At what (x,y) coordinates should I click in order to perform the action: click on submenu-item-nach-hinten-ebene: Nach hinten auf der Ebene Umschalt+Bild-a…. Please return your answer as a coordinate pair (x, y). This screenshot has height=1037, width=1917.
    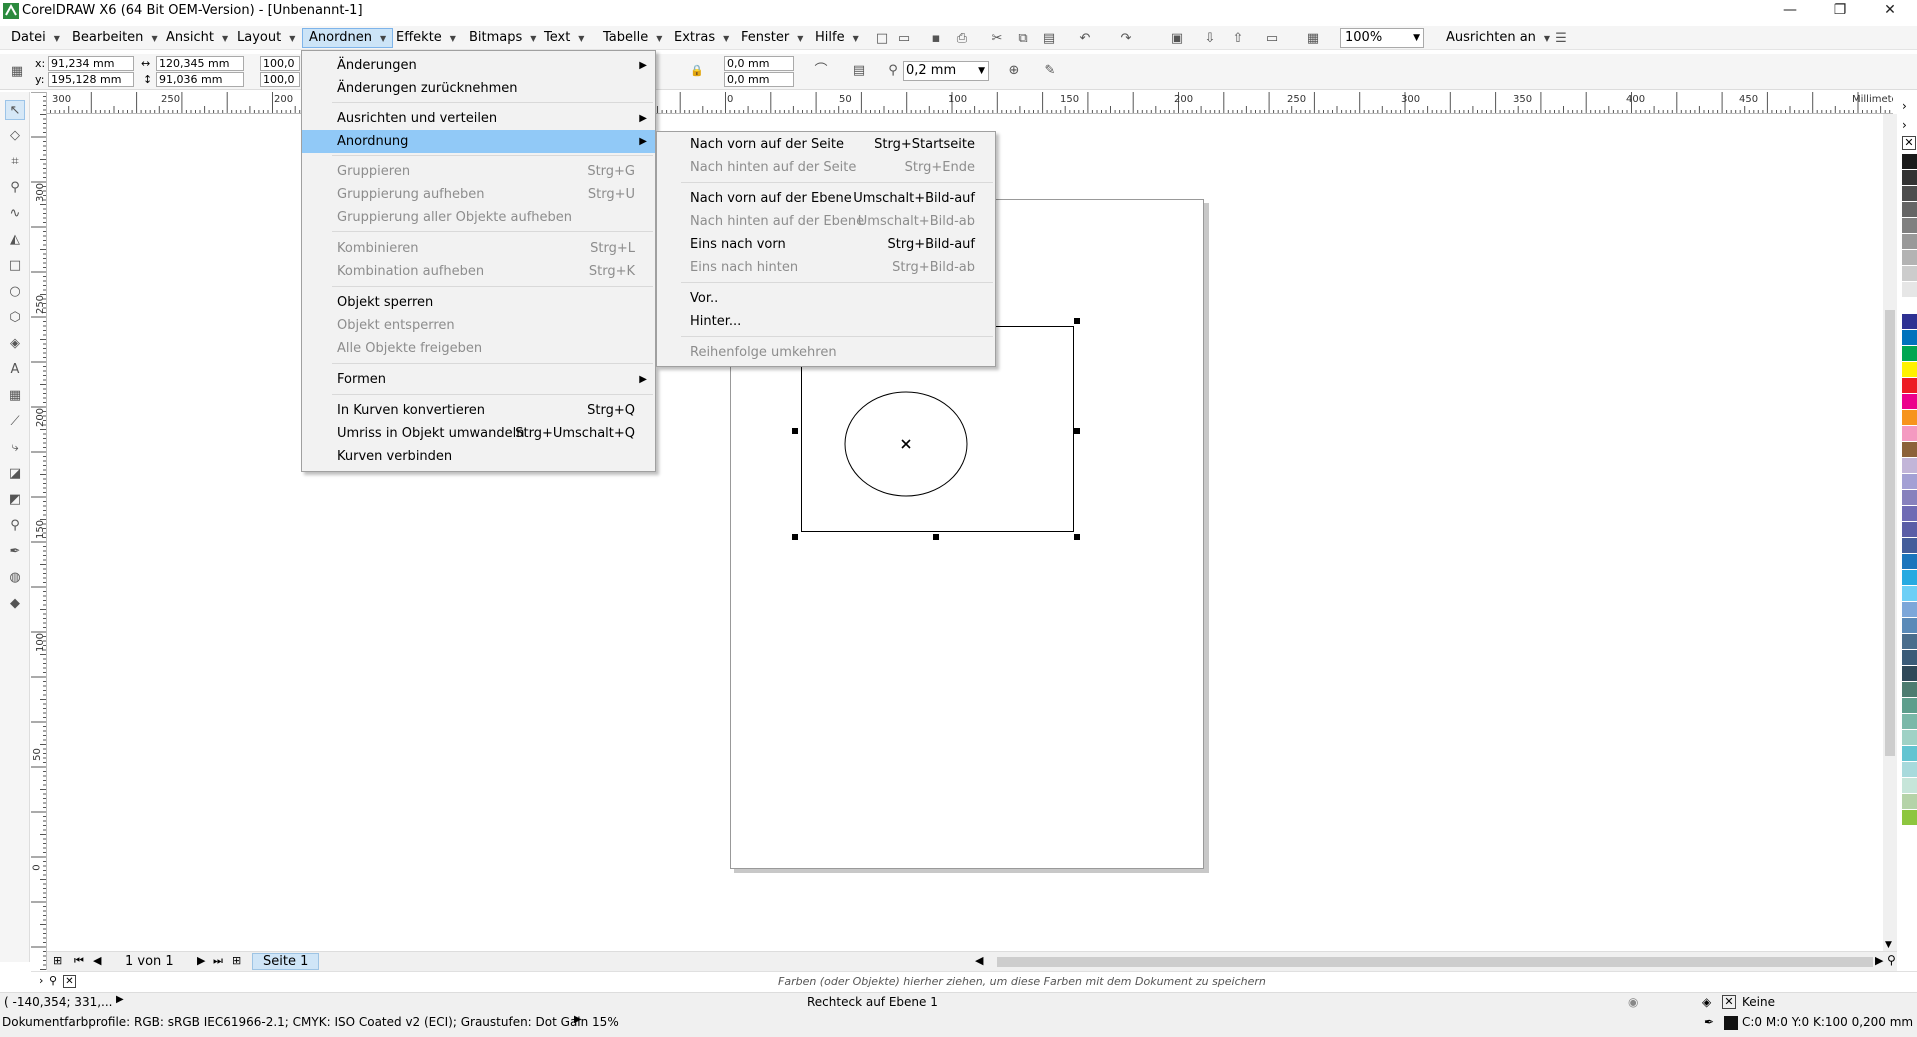
    Looking at the image, I should click on (826, 221).